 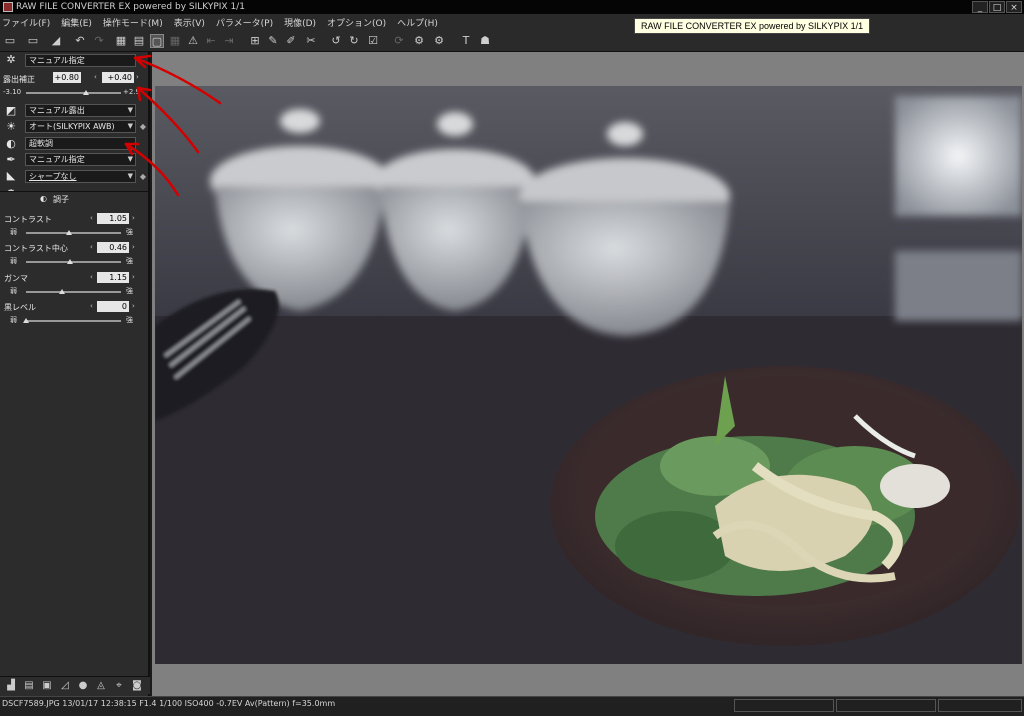 I want to click on grid-view-icon: ▦, so click(x=121, y=41).